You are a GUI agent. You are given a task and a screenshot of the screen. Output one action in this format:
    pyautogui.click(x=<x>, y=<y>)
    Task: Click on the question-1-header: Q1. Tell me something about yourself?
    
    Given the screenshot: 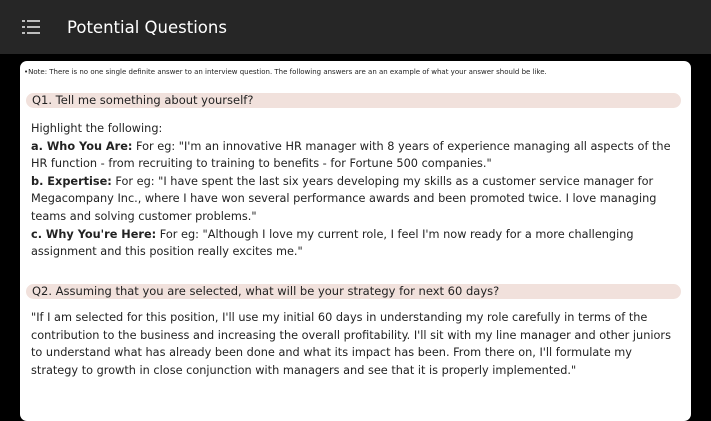 What is the action you would take?
    pyautogui.click(x=353, y=100)
    